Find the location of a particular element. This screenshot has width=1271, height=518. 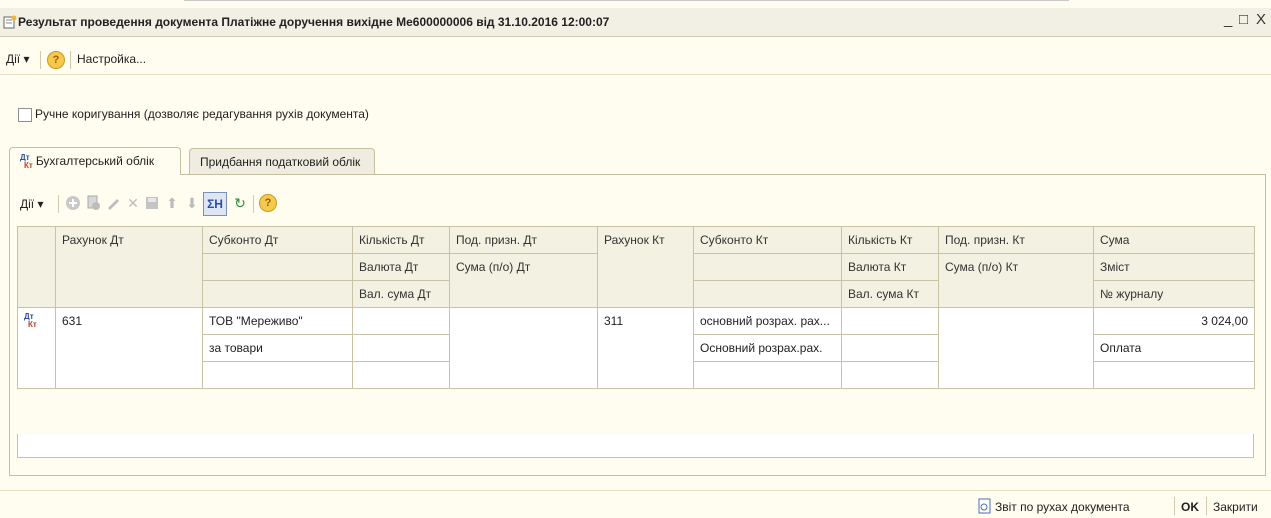

header-subconto-dt: Субконто Дт is located at coordinates (277, 240).